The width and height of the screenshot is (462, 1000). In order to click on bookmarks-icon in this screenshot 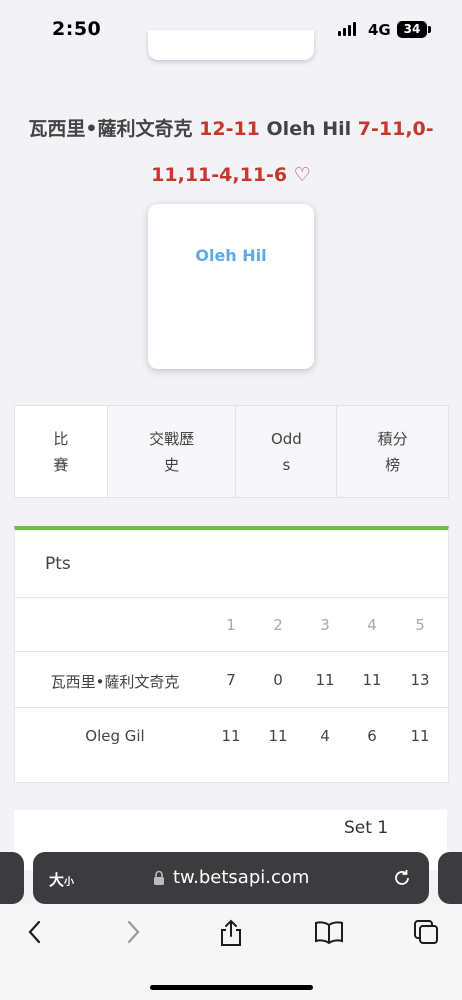, I will do `click(329, 932)`.